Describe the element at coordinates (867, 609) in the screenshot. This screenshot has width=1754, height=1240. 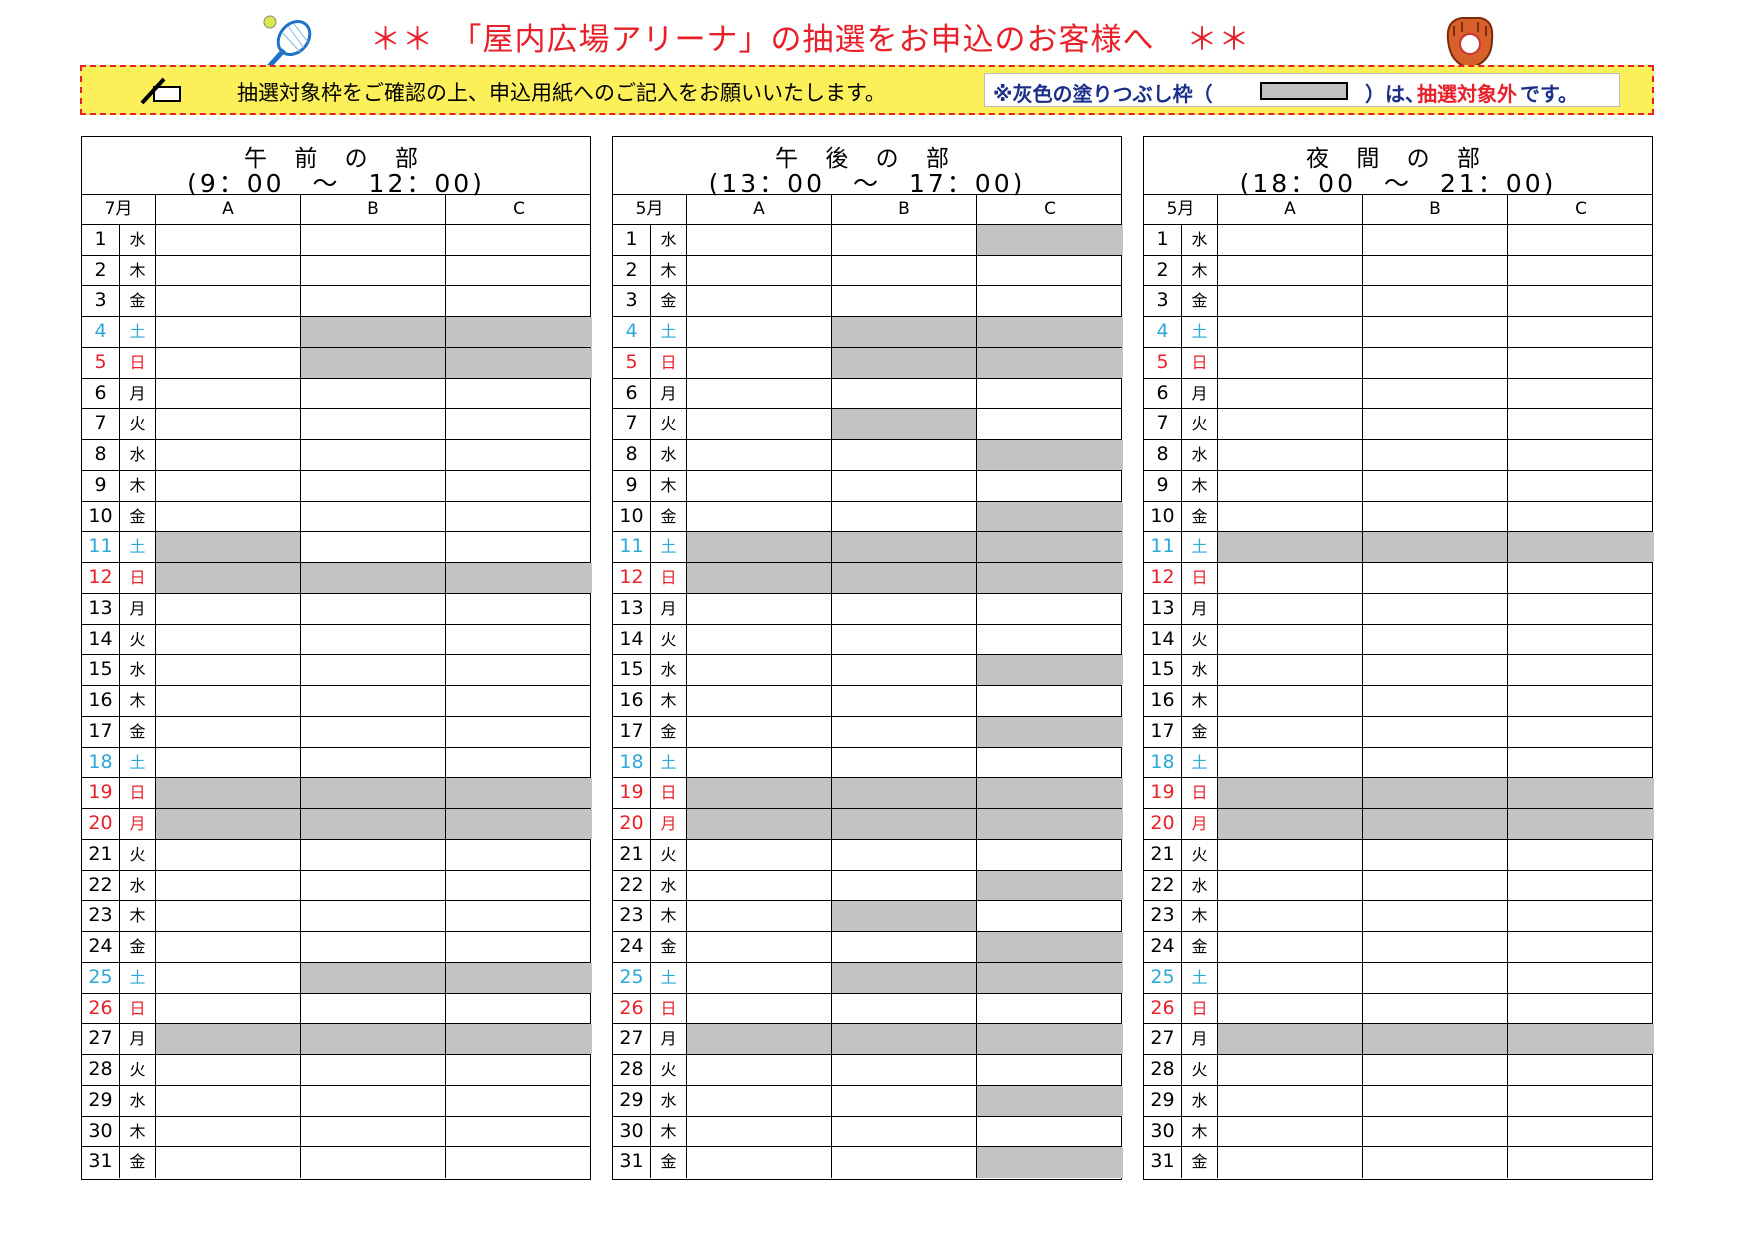
I see `table-row: 13 月` at that location.